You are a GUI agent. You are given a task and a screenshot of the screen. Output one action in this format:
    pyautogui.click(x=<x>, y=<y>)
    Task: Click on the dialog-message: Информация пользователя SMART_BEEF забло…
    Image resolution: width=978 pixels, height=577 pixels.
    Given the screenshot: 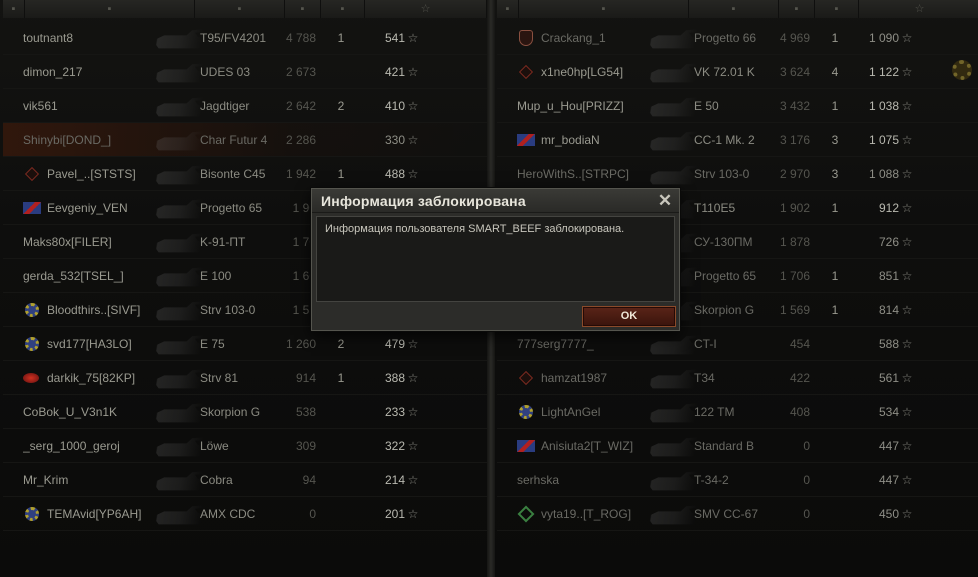 What is the action you would take?
    pyautogui.click(x=475, y=229)
    